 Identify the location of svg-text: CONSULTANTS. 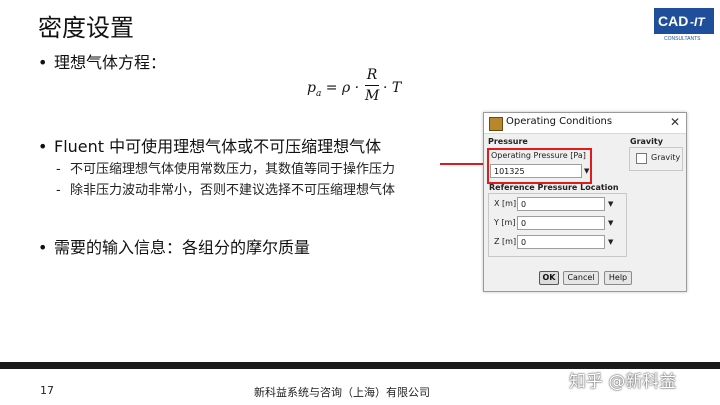
(682, 39).